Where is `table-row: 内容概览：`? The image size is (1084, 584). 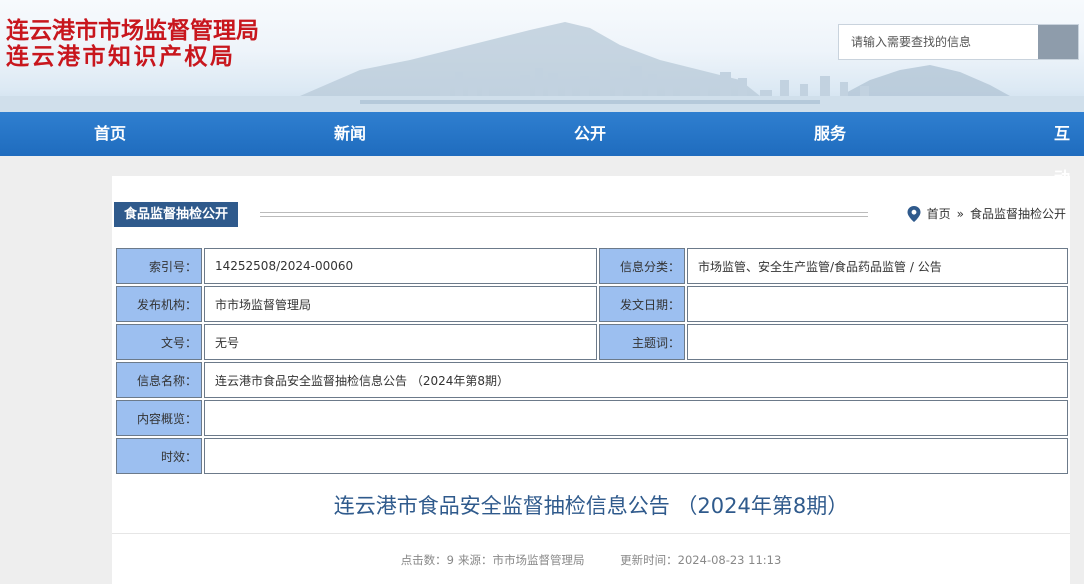 table-row: 内容概览： is located at coordinates (592, 418).